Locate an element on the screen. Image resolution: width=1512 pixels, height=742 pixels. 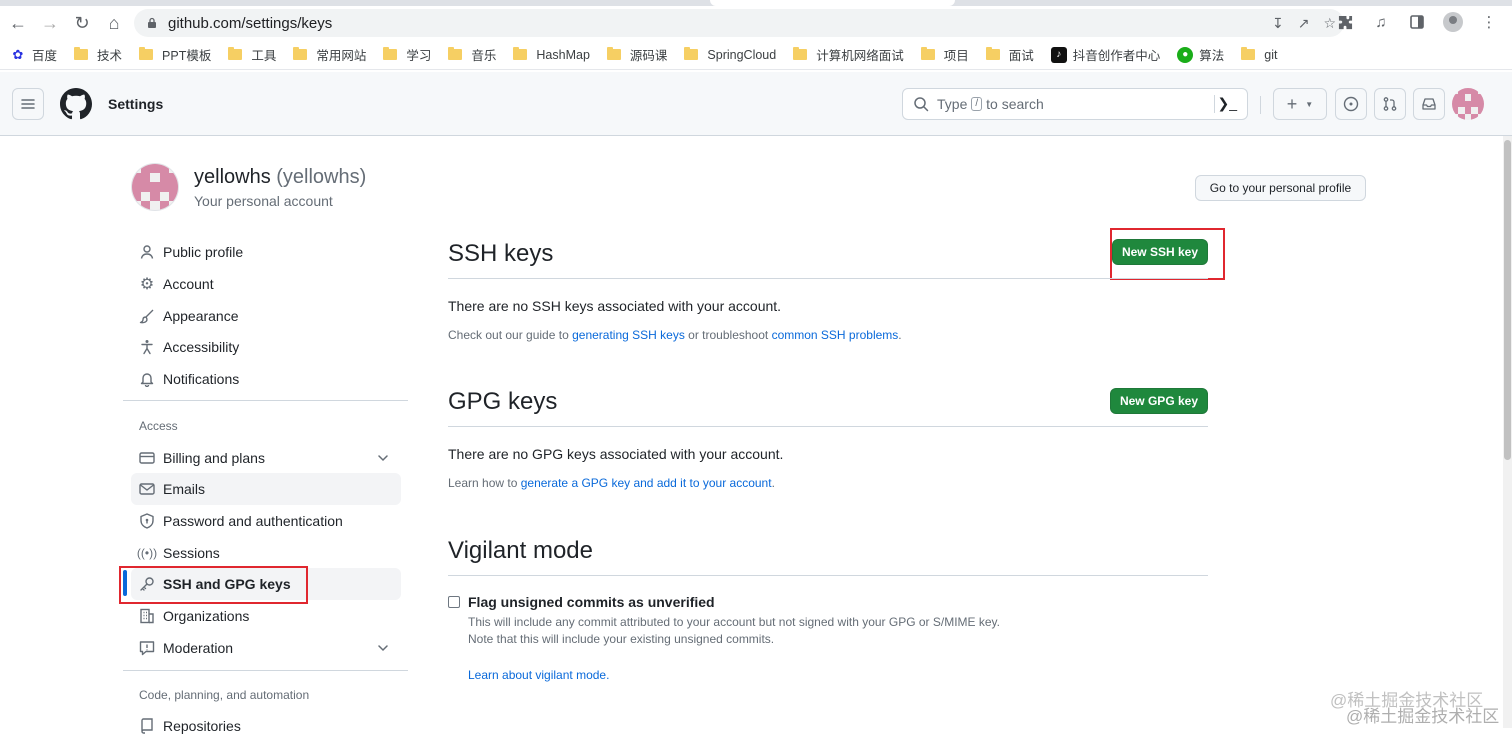
sidebar-item-label: Sessions is located at coordinates (191, 553).